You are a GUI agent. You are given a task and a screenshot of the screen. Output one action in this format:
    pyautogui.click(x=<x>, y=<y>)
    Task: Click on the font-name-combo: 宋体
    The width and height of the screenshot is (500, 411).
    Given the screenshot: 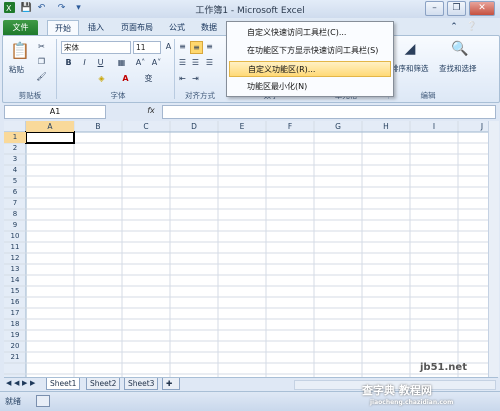 What is the action you would take?
    pyautogui.click(x=96, y=47)
    